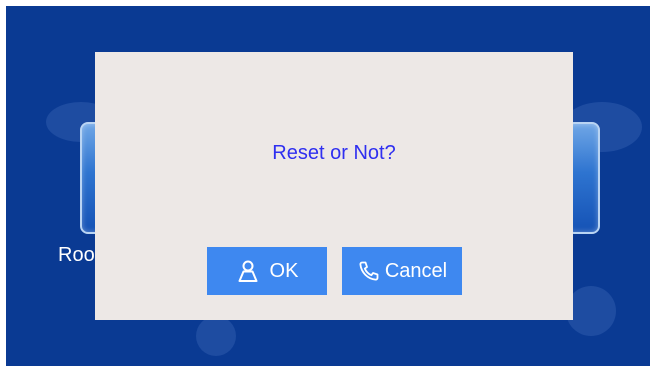  Describe the element at coordinates (267, 271) in the screenshot. I see `ok-button: OK` at that location.